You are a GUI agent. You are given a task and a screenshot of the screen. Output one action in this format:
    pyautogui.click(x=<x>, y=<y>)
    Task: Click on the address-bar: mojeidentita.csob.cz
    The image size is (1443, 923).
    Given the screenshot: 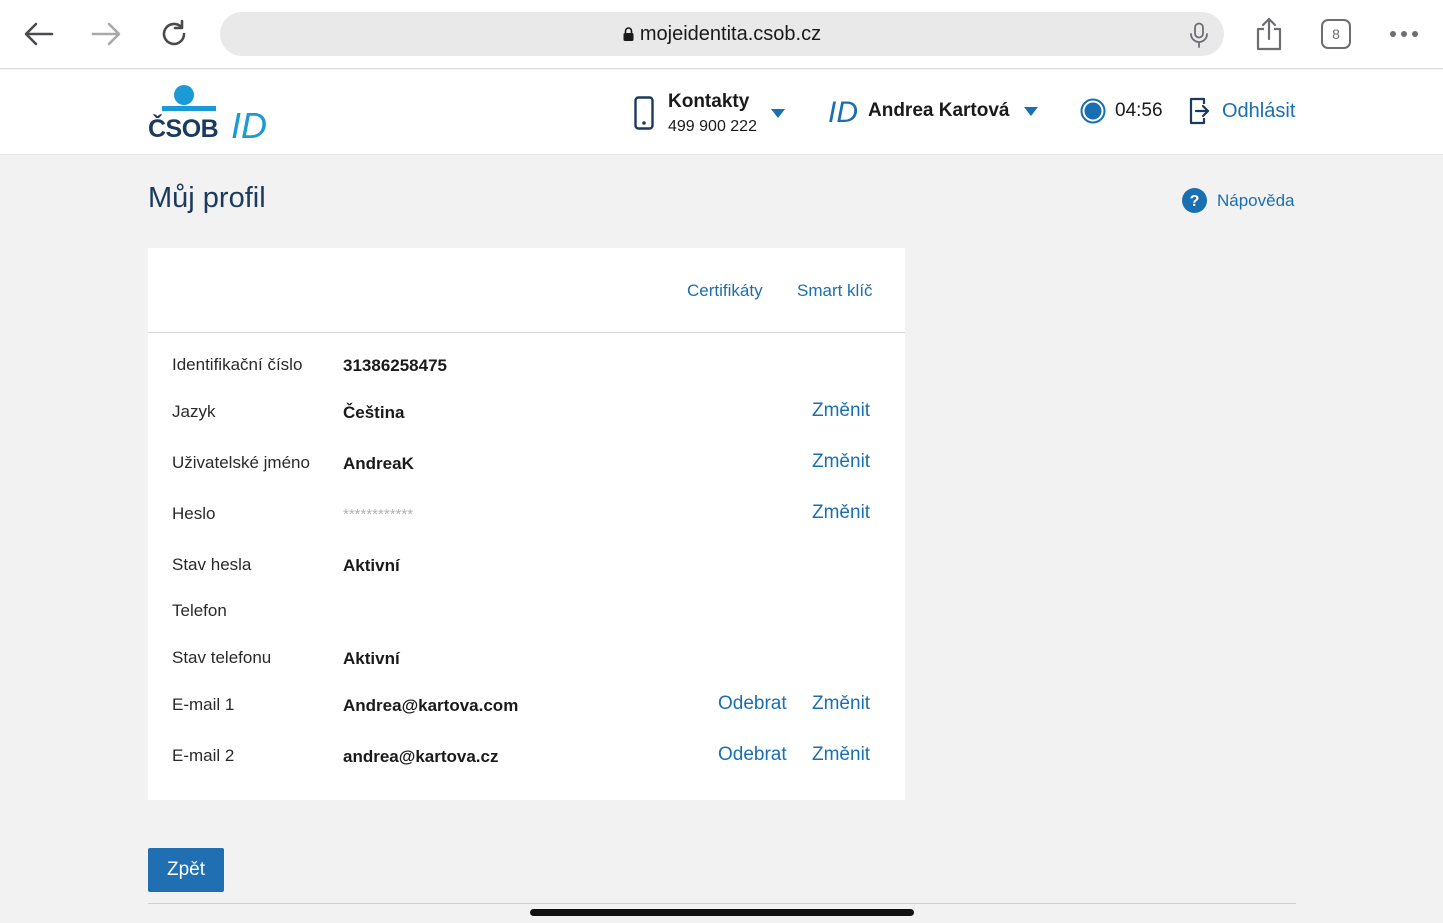 What is the action you would take?
    pyautogui.click(x=722, y=34)
    